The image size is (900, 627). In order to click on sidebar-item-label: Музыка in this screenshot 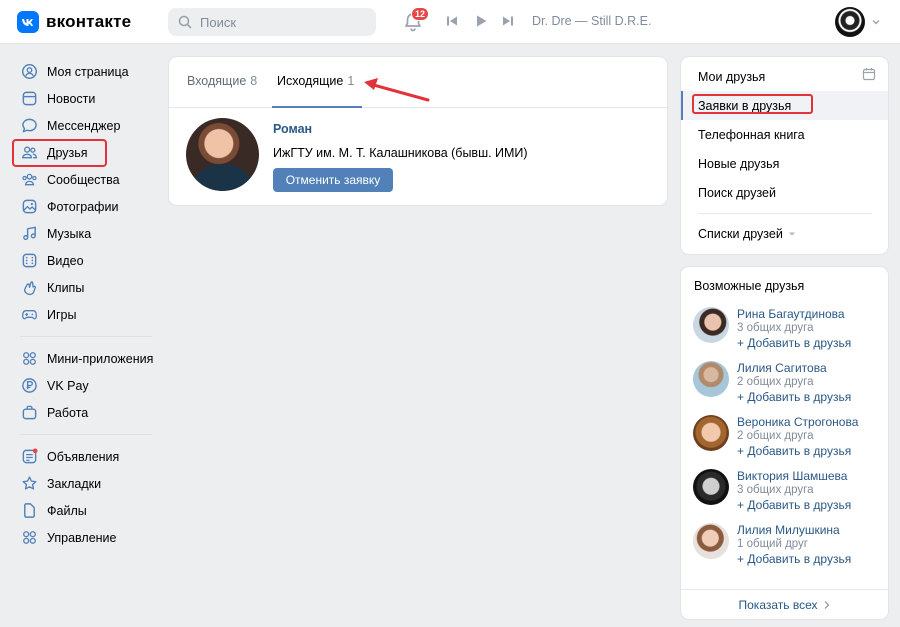, I will do `click(69, 233)`.